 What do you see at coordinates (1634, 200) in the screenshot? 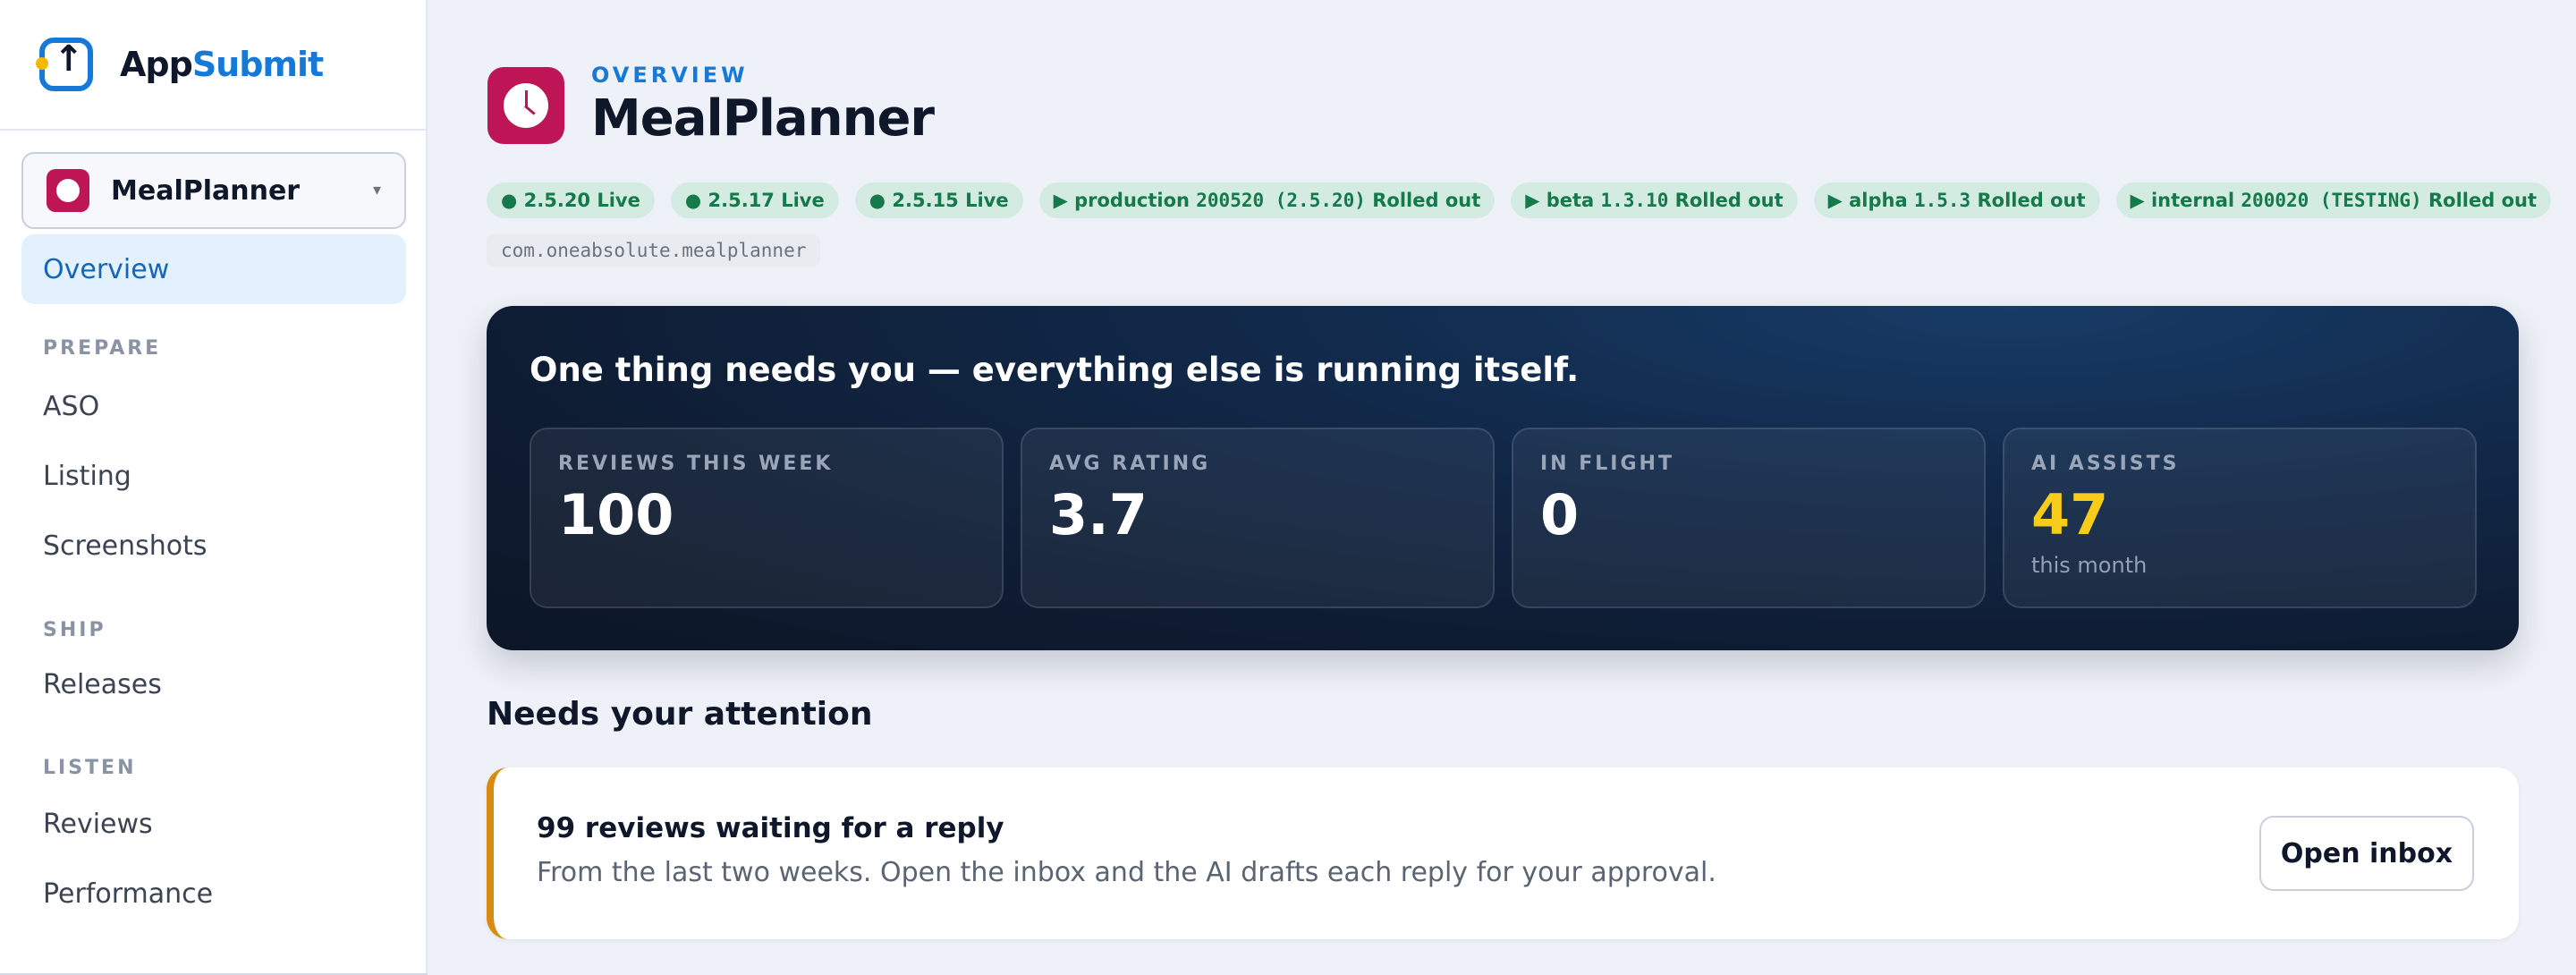
I see `chip-version: 1.3.10` at bounding box center [1634, 200].